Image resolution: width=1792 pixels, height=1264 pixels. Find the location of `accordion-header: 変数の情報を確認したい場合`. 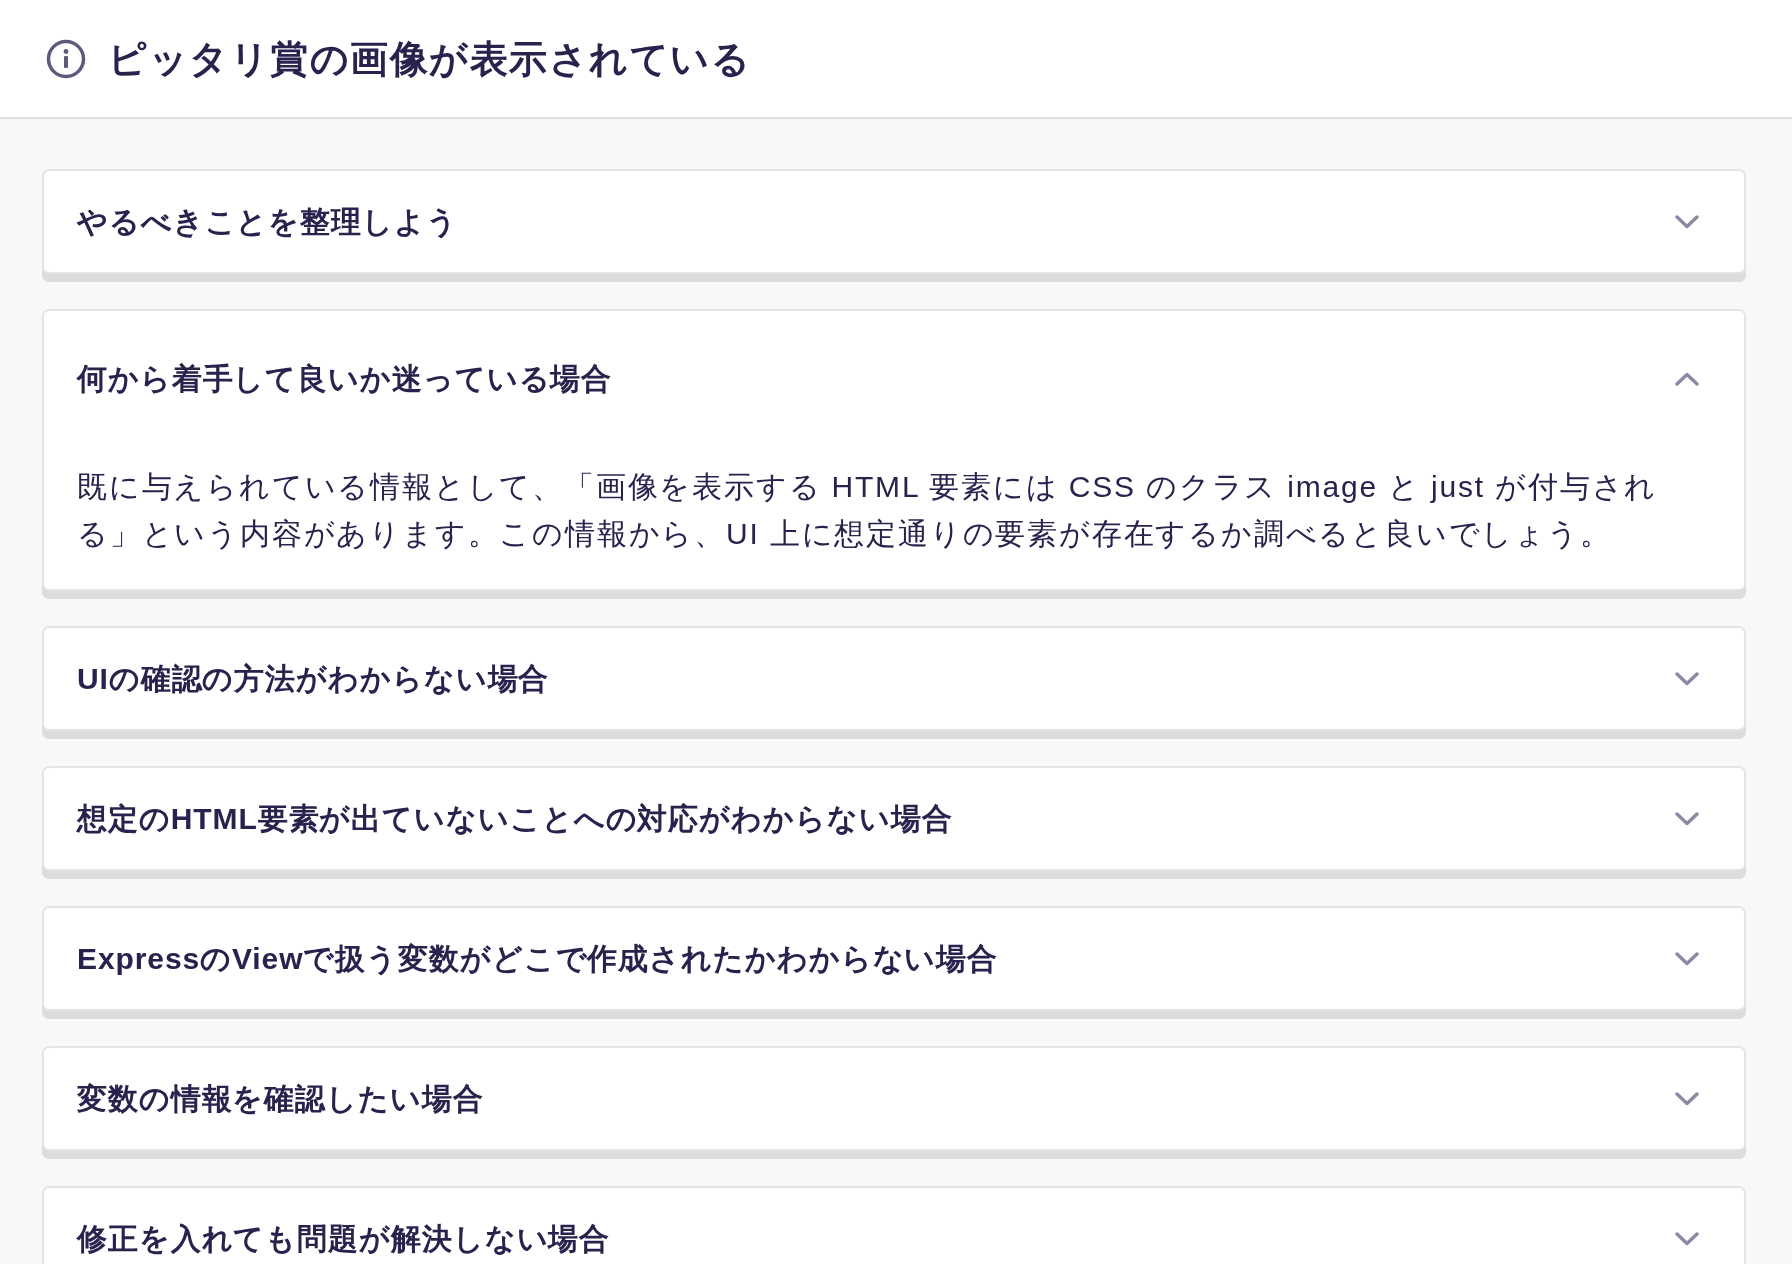

accordion-header: 変数の情報を確認したい場合 is located at coordinates (894, 1098).